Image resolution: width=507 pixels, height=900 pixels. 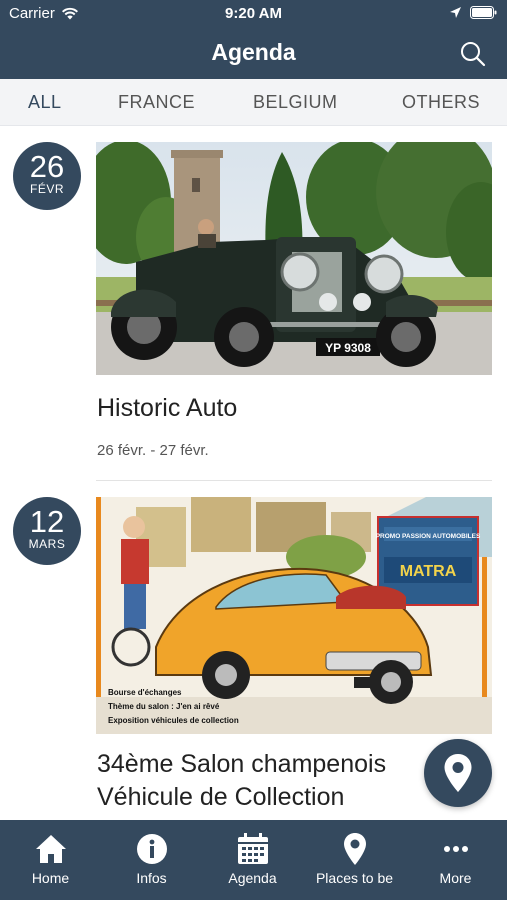 I want to click on tabbar-label: Home, so click(x=50, y=878).